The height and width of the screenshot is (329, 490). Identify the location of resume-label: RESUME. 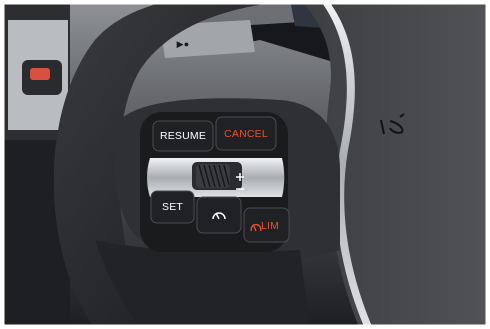
(183, 136).